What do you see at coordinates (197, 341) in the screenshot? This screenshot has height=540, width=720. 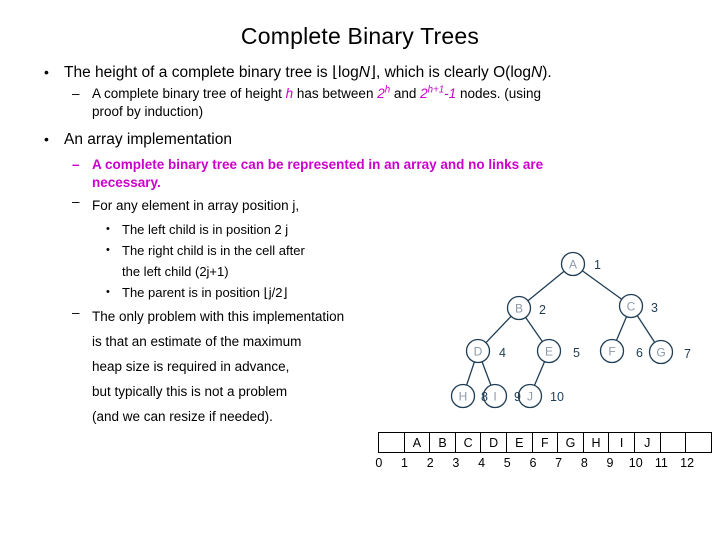 I see `only-problem-line2: is that an estimate of the maximum` at bounding box center [197, 341].